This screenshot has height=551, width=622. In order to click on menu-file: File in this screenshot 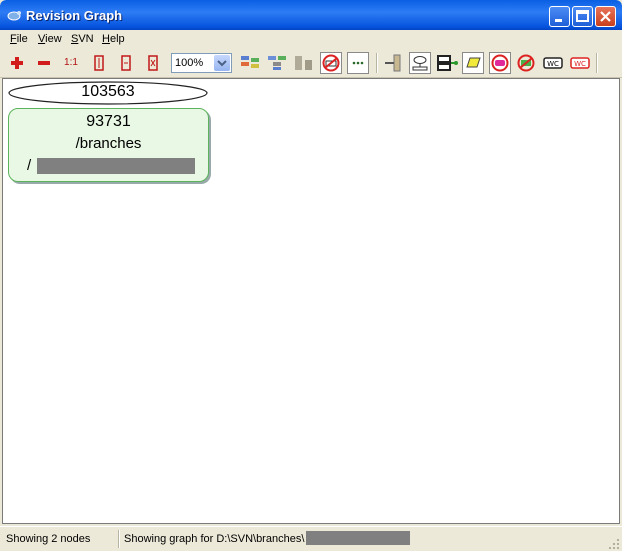, I will do `click(19, 39)`.